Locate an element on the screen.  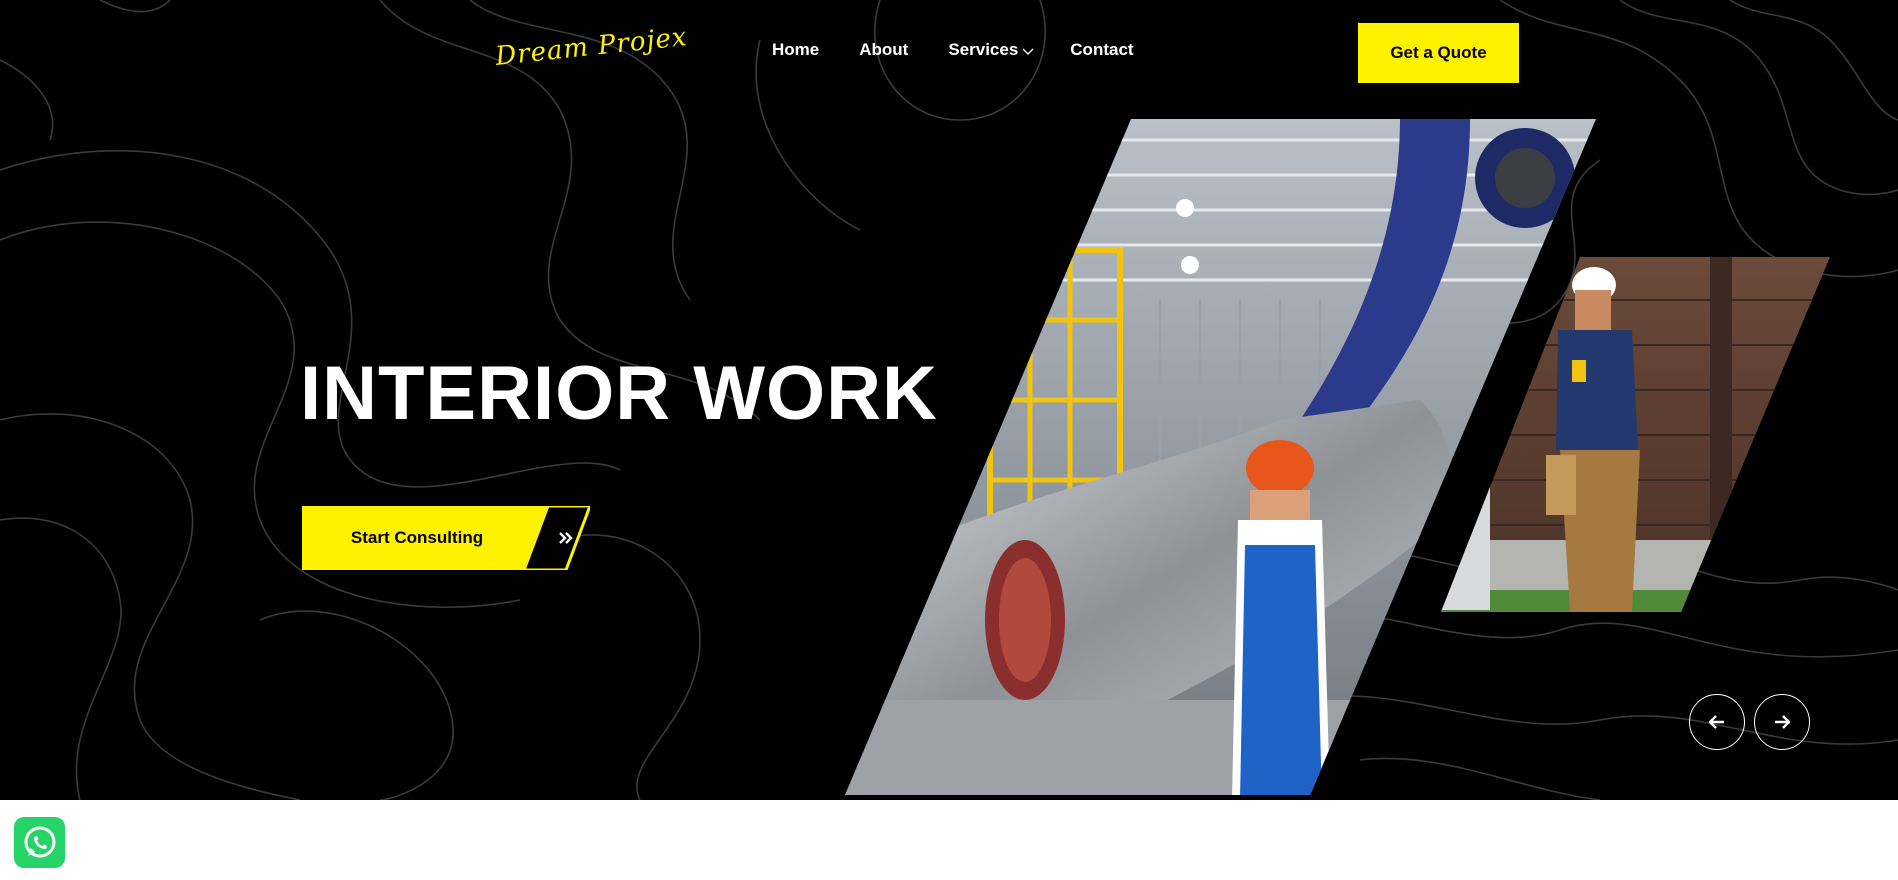
arrow-left-icon is located at coordinates (1716, 722).